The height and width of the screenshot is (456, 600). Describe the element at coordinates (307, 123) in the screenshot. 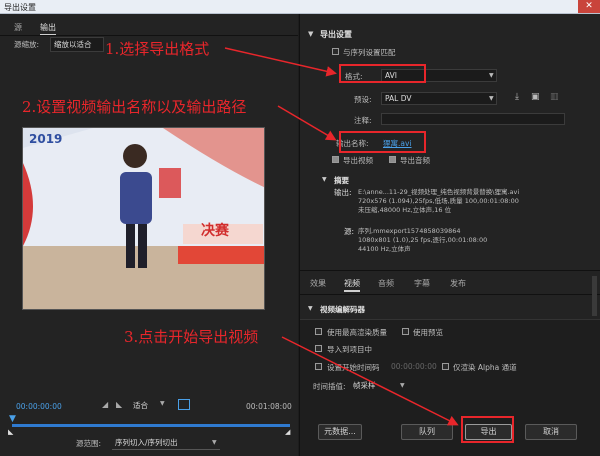

I see `arrow-to-output-name` at that location.